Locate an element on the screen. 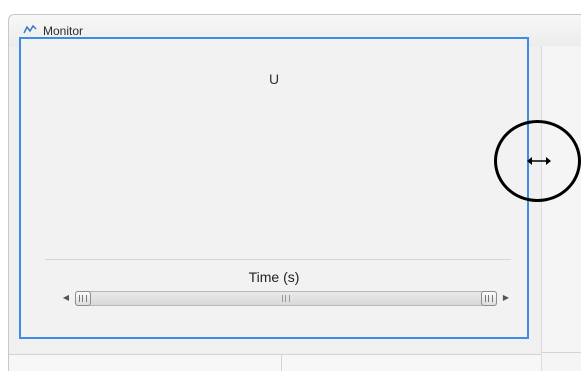 This screenshot has width=581, height=371. x-axis-label: Time (s) is located at coordinates (274, 277).